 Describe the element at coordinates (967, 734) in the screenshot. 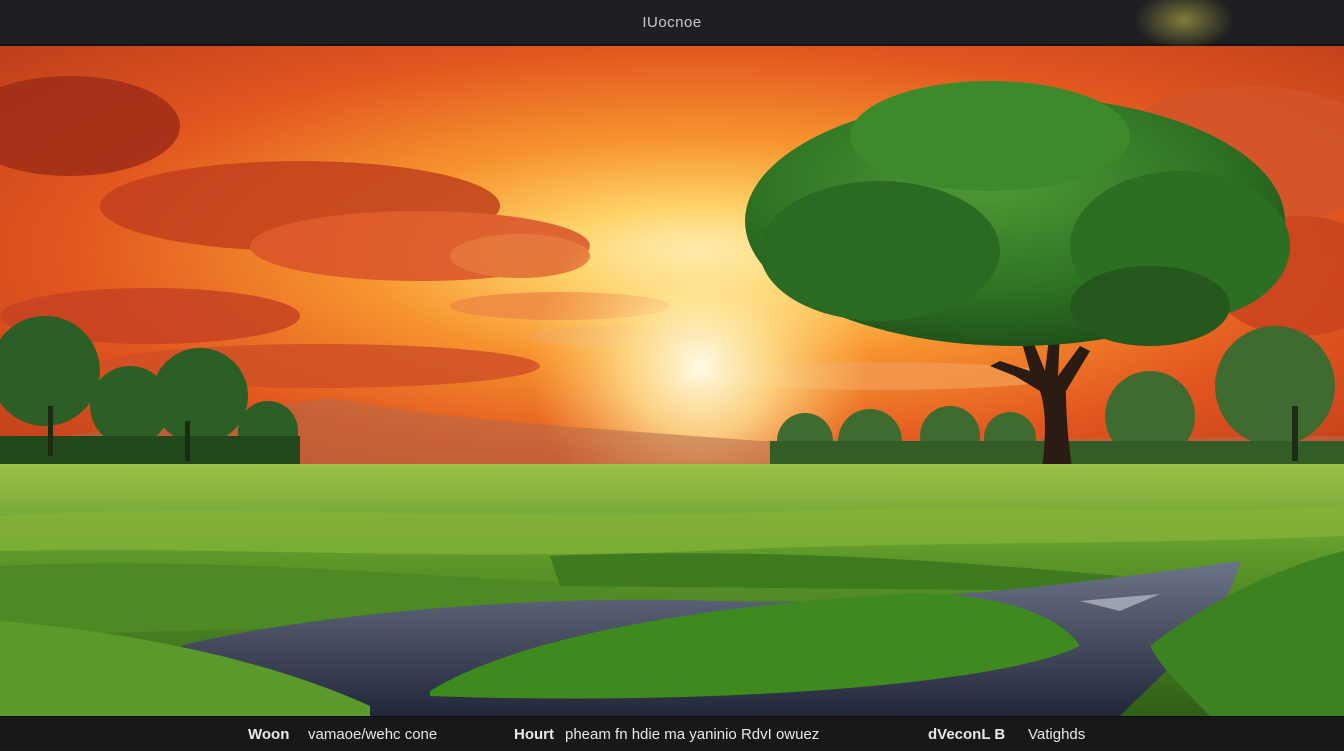

I see `footer-item3-label: dVeconL B` at that location.